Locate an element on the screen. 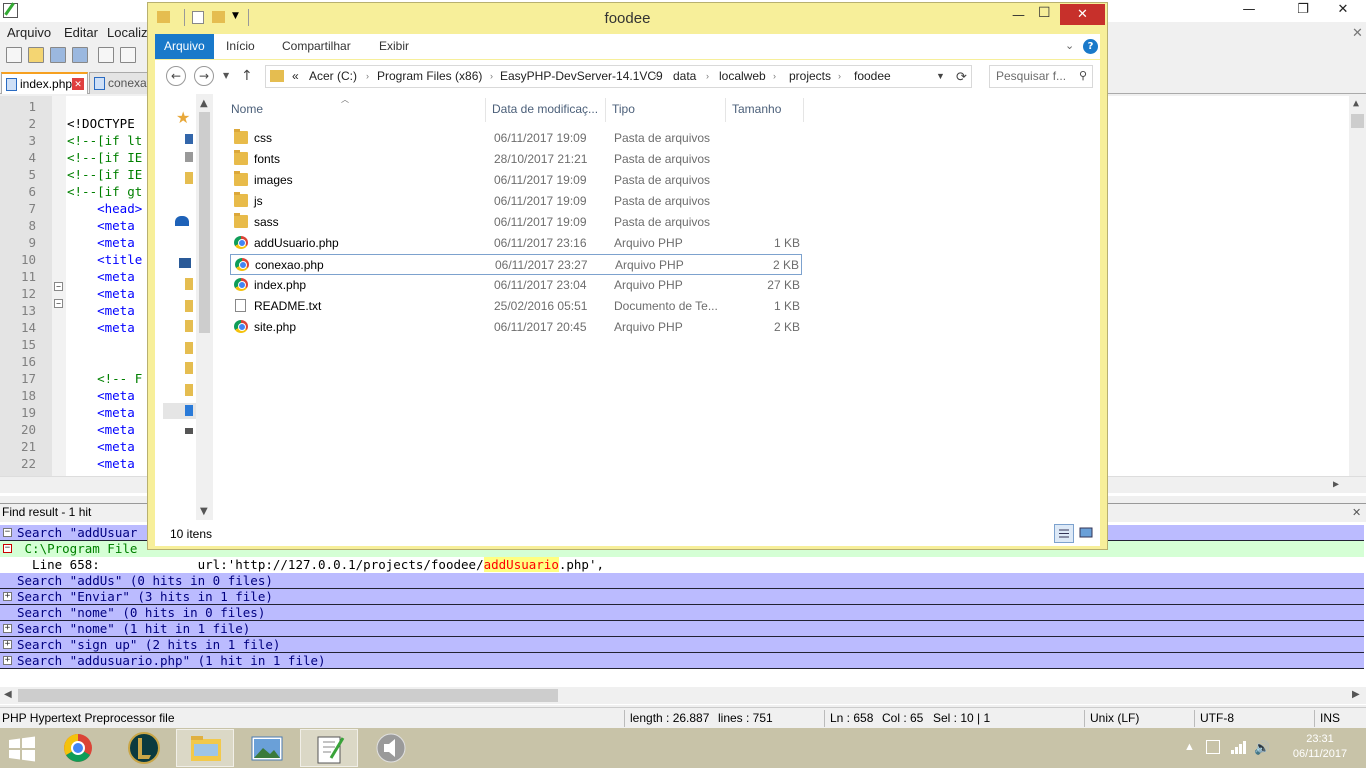 Image resolution: width=1366 pixels, height=768 pixels. nav-pane-scrollbar: ▲ ▼ is located at coordinates (204, 307).